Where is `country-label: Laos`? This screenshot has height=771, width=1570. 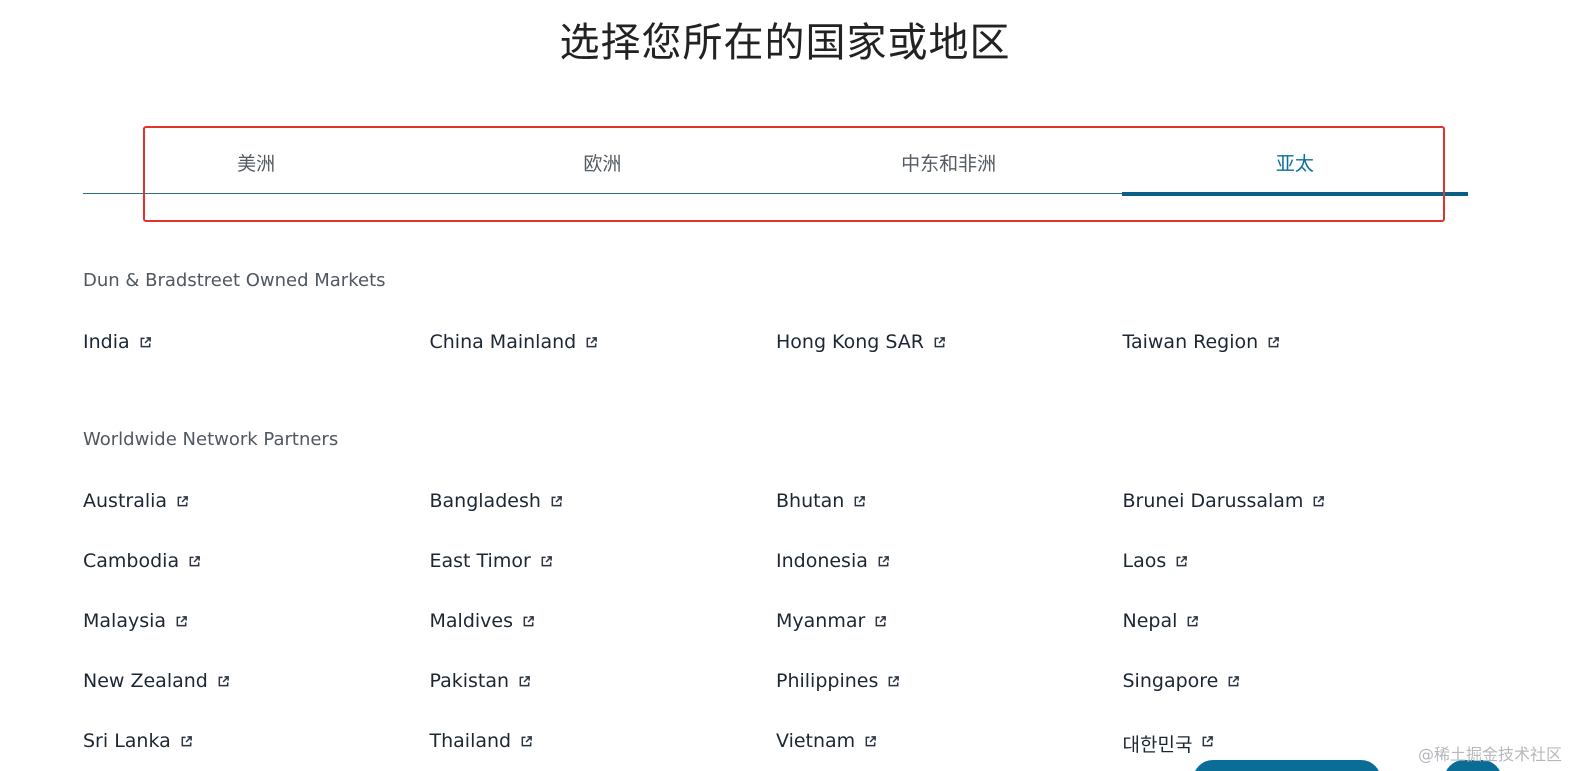
country-label: Laos is located at coordinates (1144, 561).